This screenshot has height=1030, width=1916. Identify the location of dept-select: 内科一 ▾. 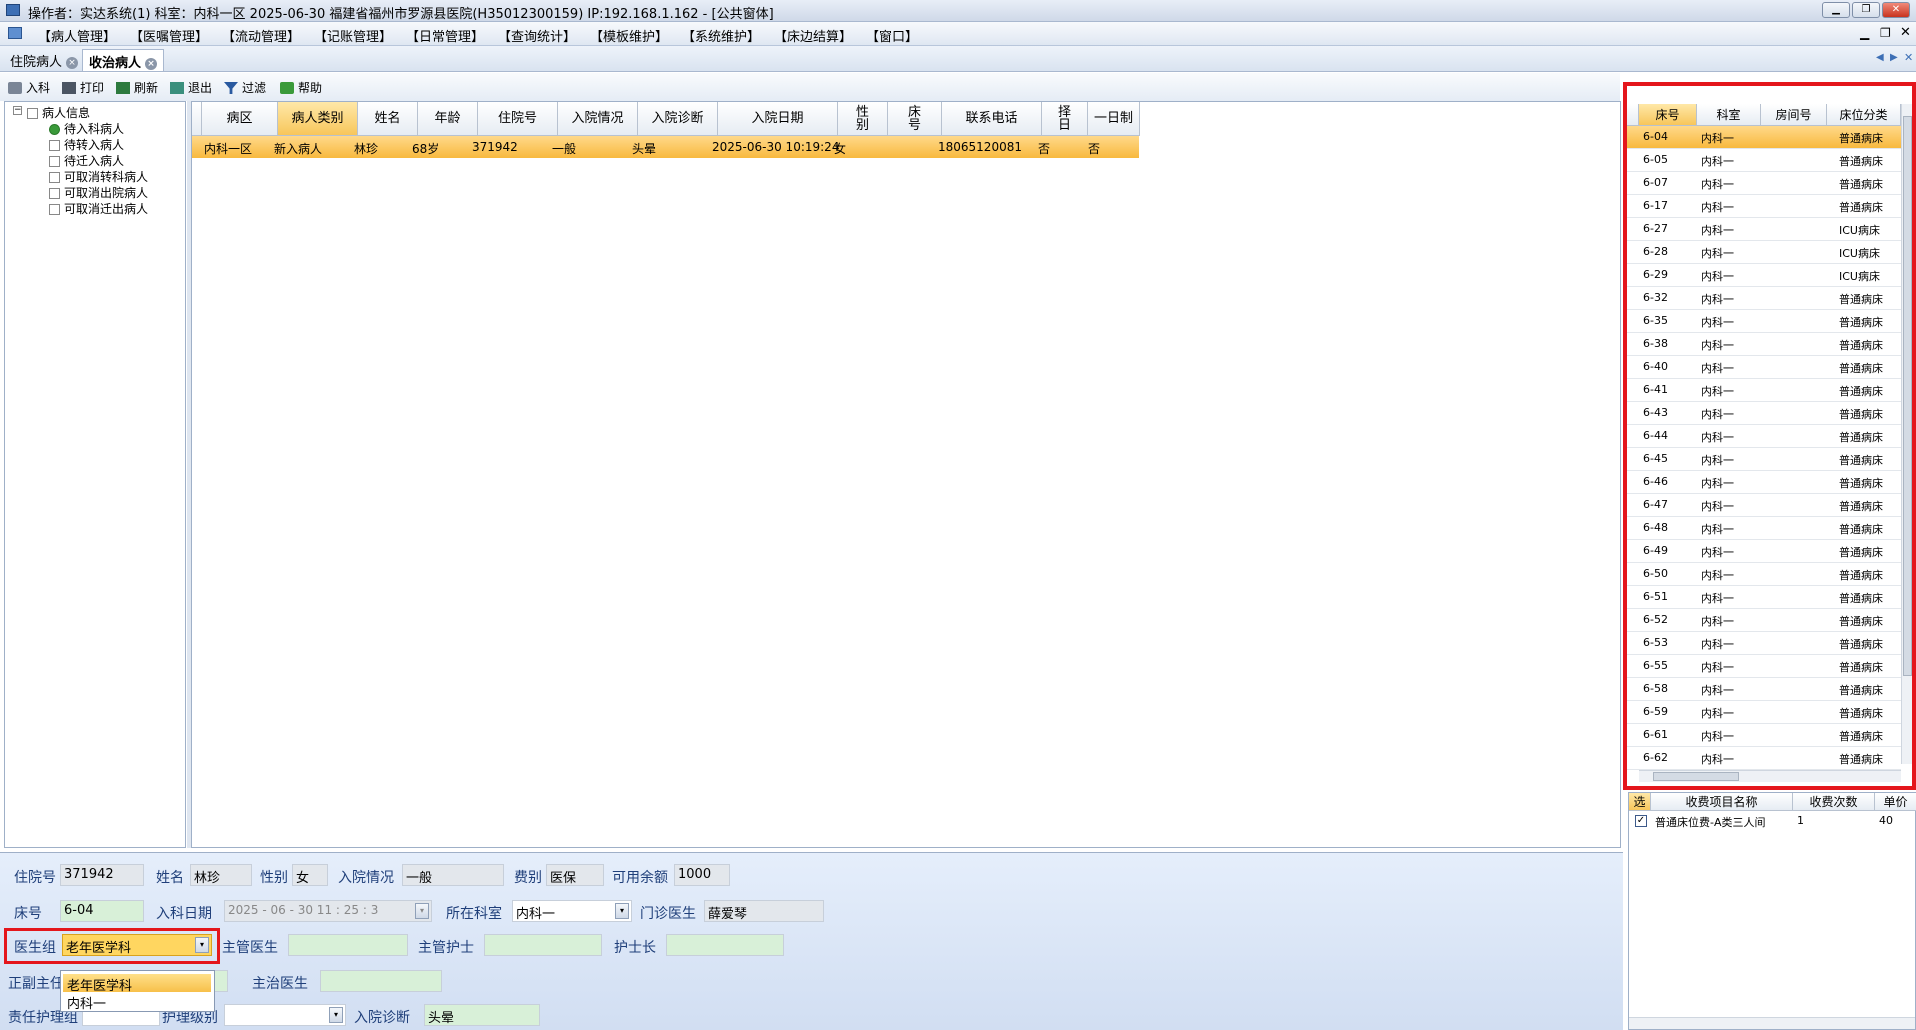
(572, 911).